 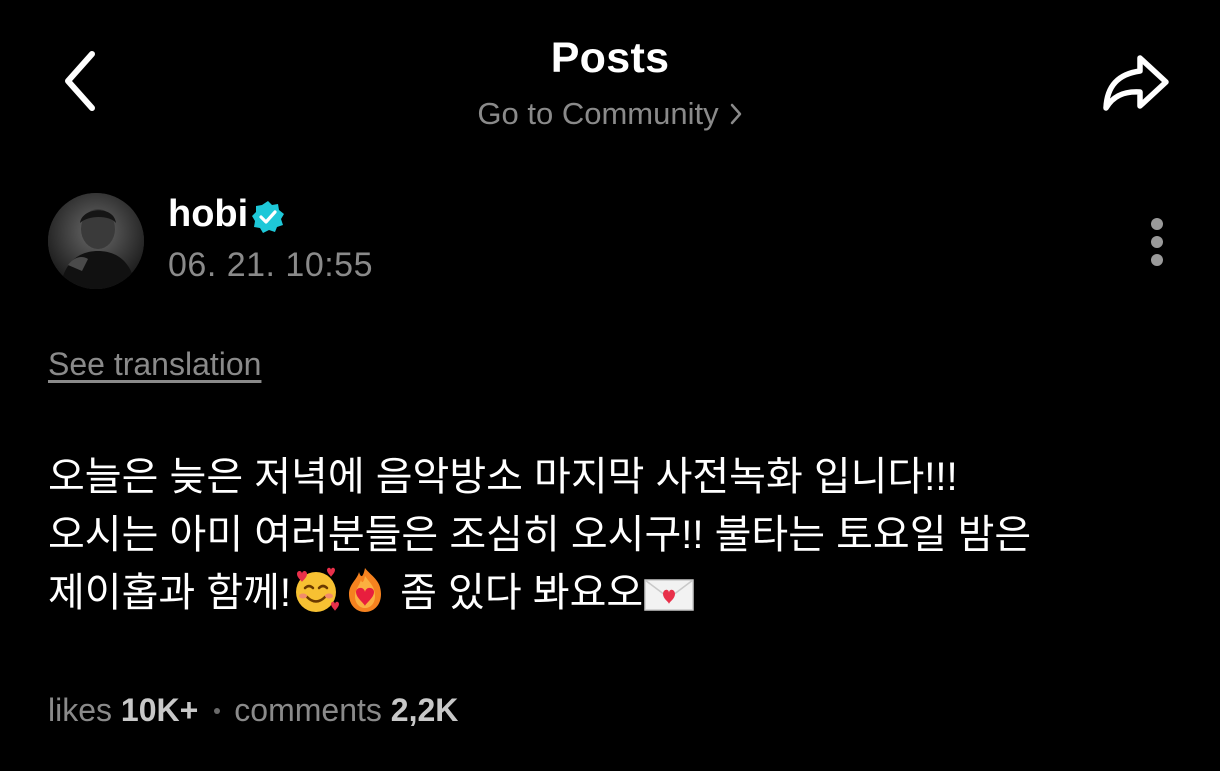 I want to click on likes-stat: likes 10K+, so click(x=123, y=710).